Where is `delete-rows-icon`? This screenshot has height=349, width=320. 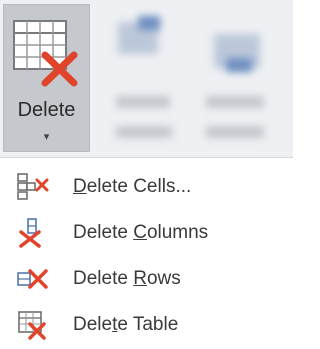
delete-rows-icon is located at coordinates (32, 279).